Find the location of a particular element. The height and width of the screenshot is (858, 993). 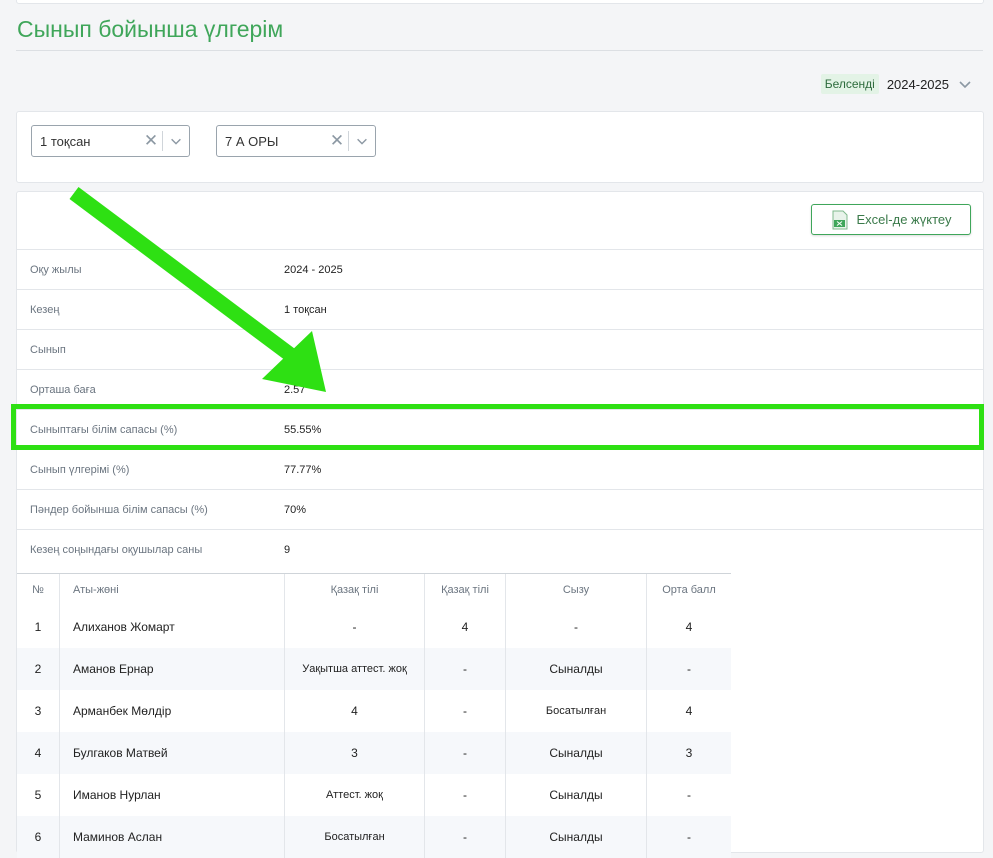

info-row: Сынып үлгерімі (%) 77.77% is located at coordinates (500, 469).